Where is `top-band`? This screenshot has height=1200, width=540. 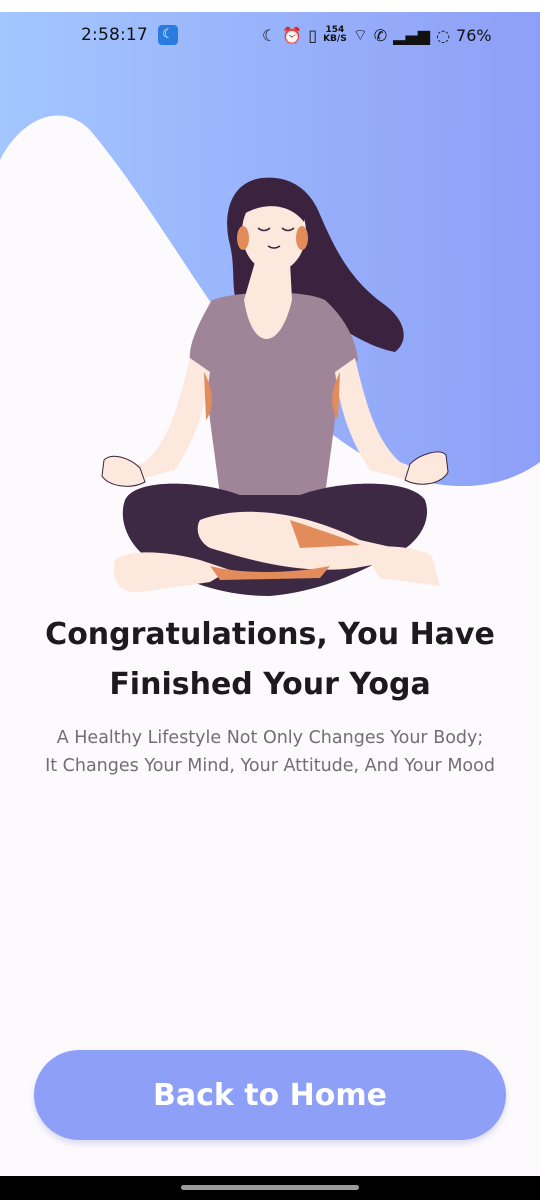 top-band is located at coordinates (270, 6).